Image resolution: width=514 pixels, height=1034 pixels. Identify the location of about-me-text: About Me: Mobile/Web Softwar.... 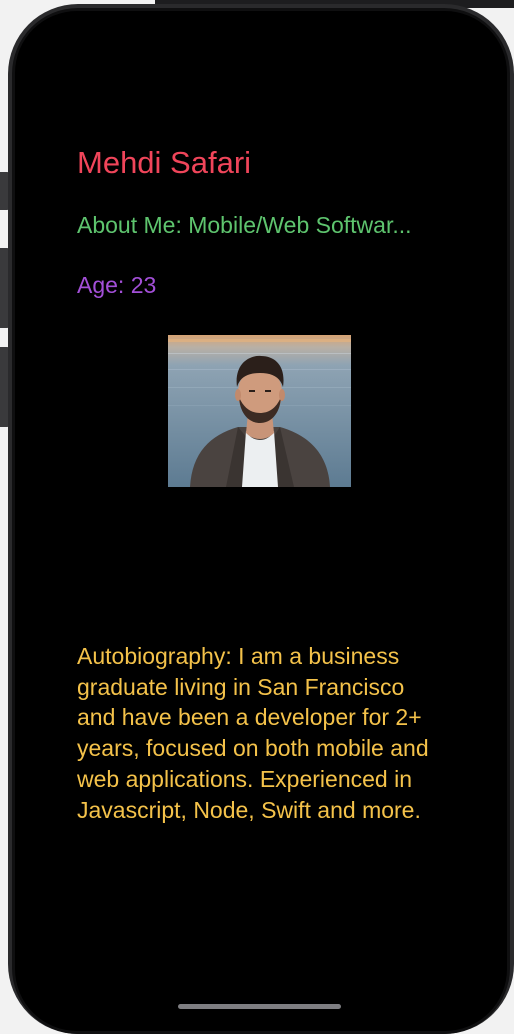
(244, 225).